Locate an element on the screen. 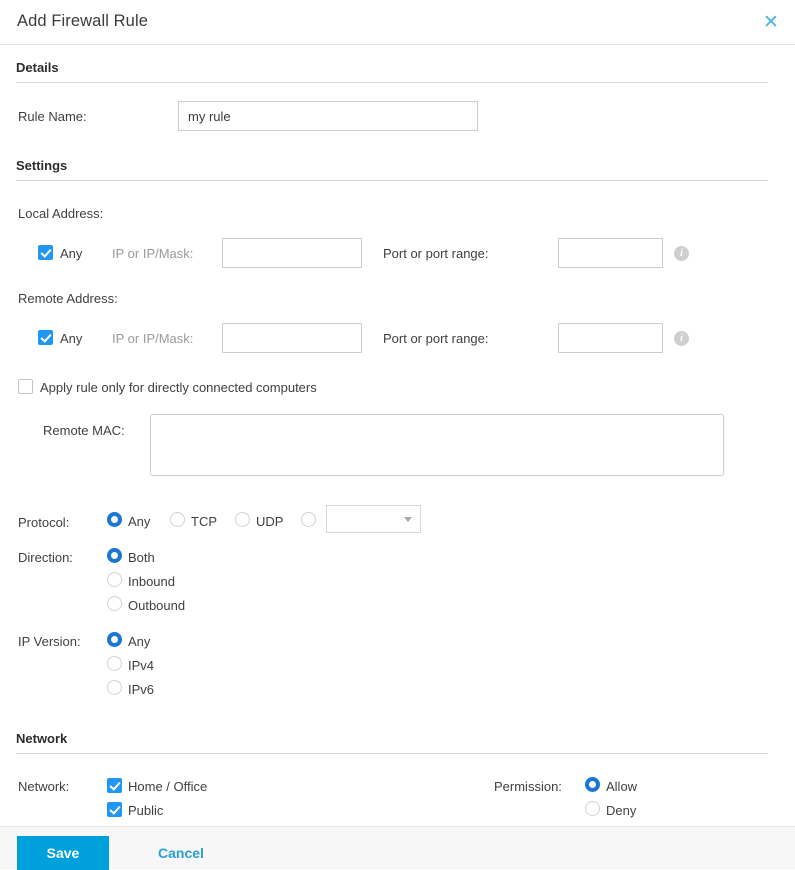  network-checkbox-public is located at coordinates (114, 809).